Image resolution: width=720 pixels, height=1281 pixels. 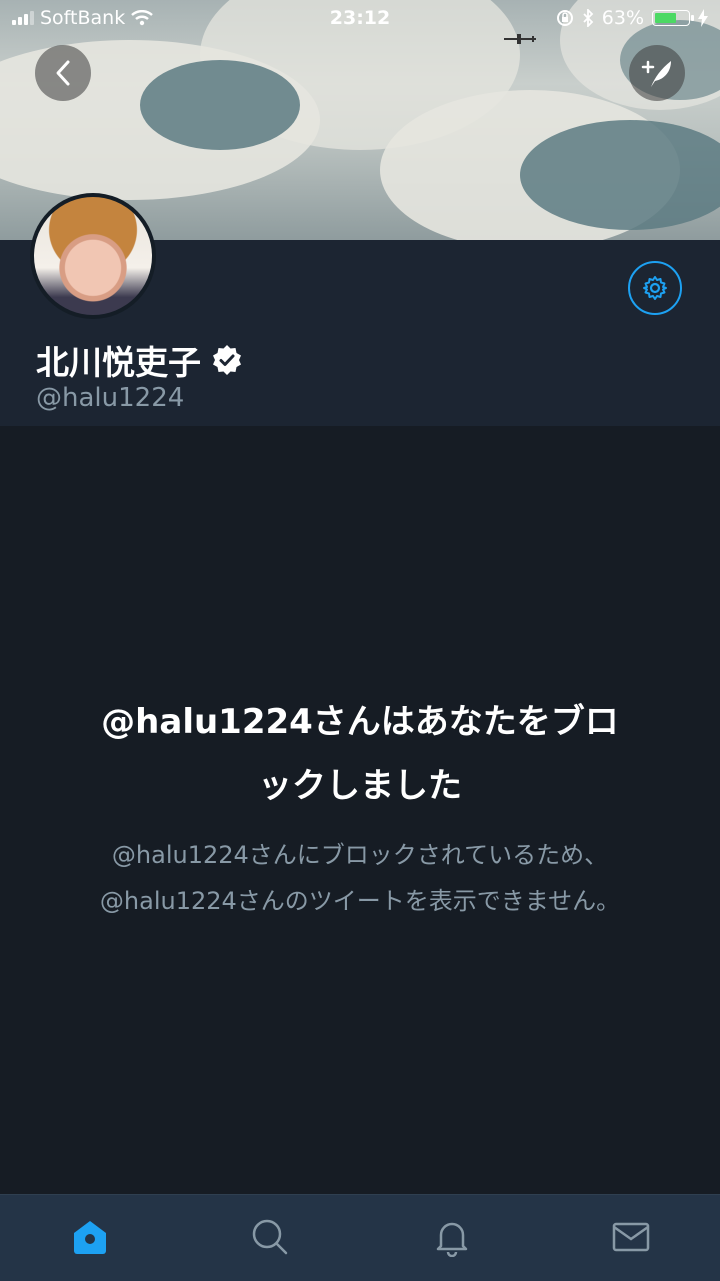 I want to click on profile-handle: @halu1224, so click(x=110, y=398).